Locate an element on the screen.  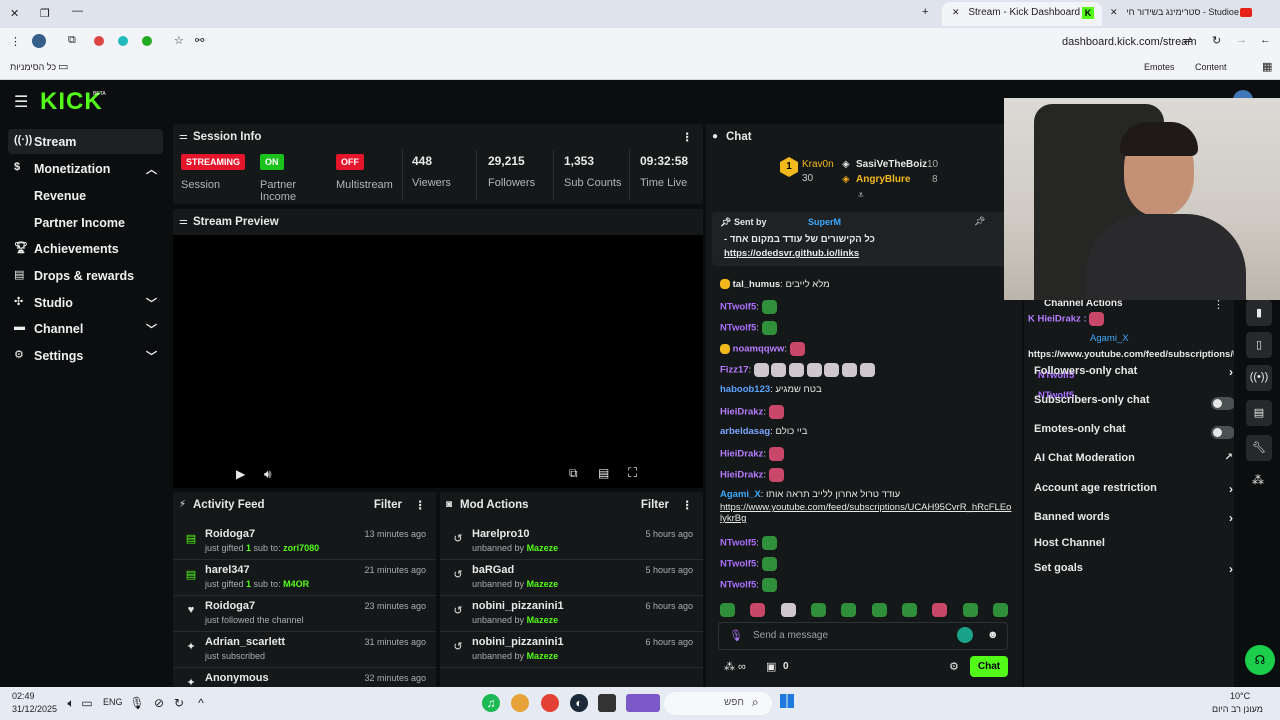
chat-username: Fizz17 is located at coordinates (734, 370).